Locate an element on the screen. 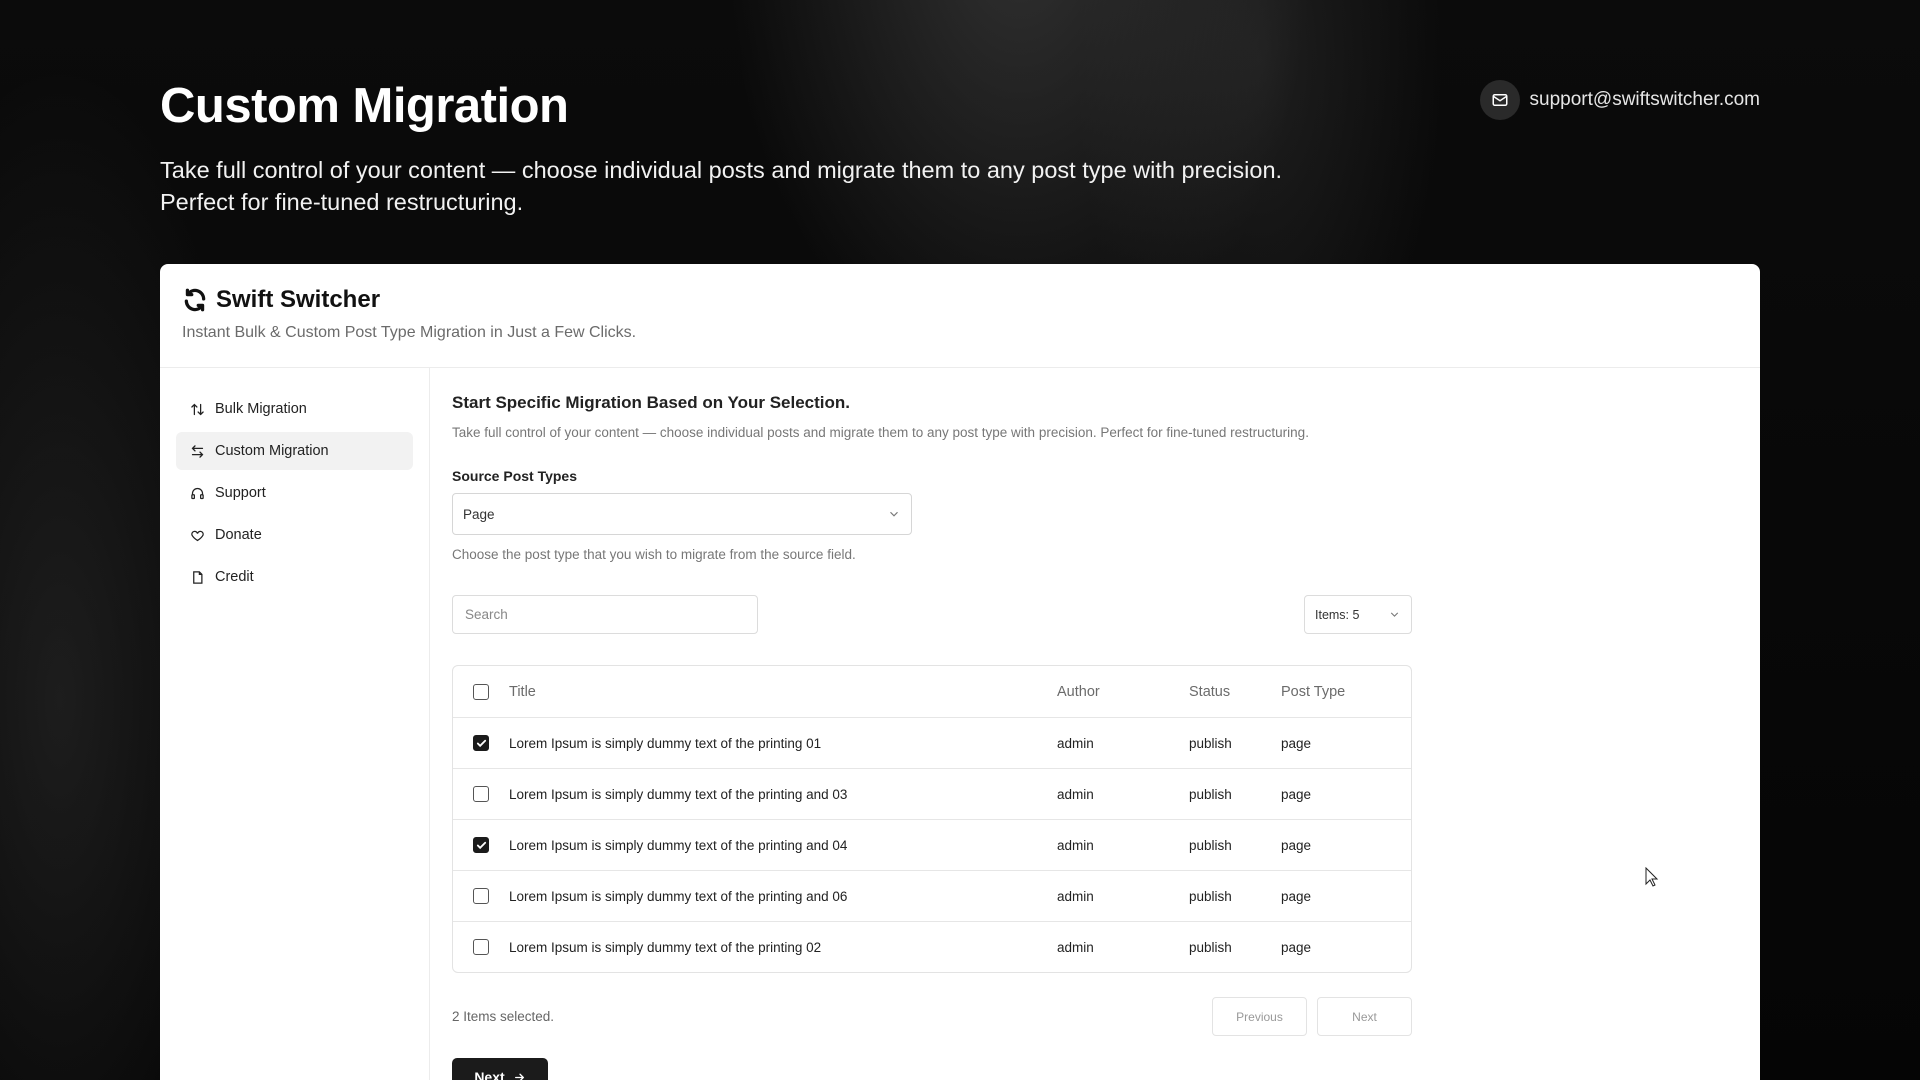 This screenshot has width=1920, height=1080. sidebar-item-label: Credit is located at coordinates (234, 577).